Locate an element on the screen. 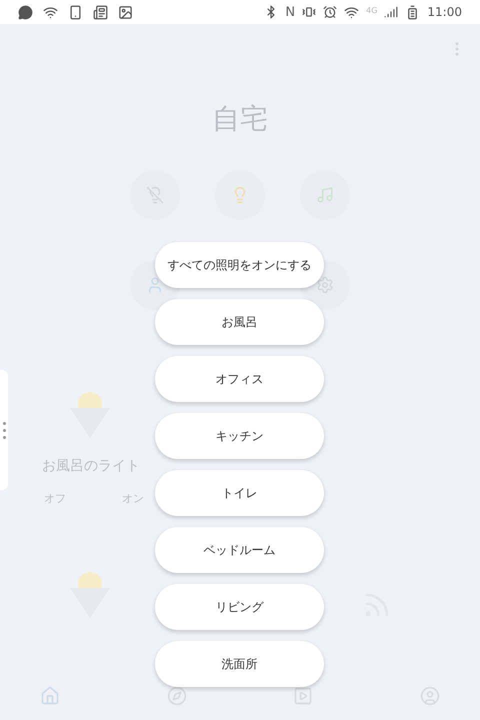  signal-icon is located at coordinates (391, 12).